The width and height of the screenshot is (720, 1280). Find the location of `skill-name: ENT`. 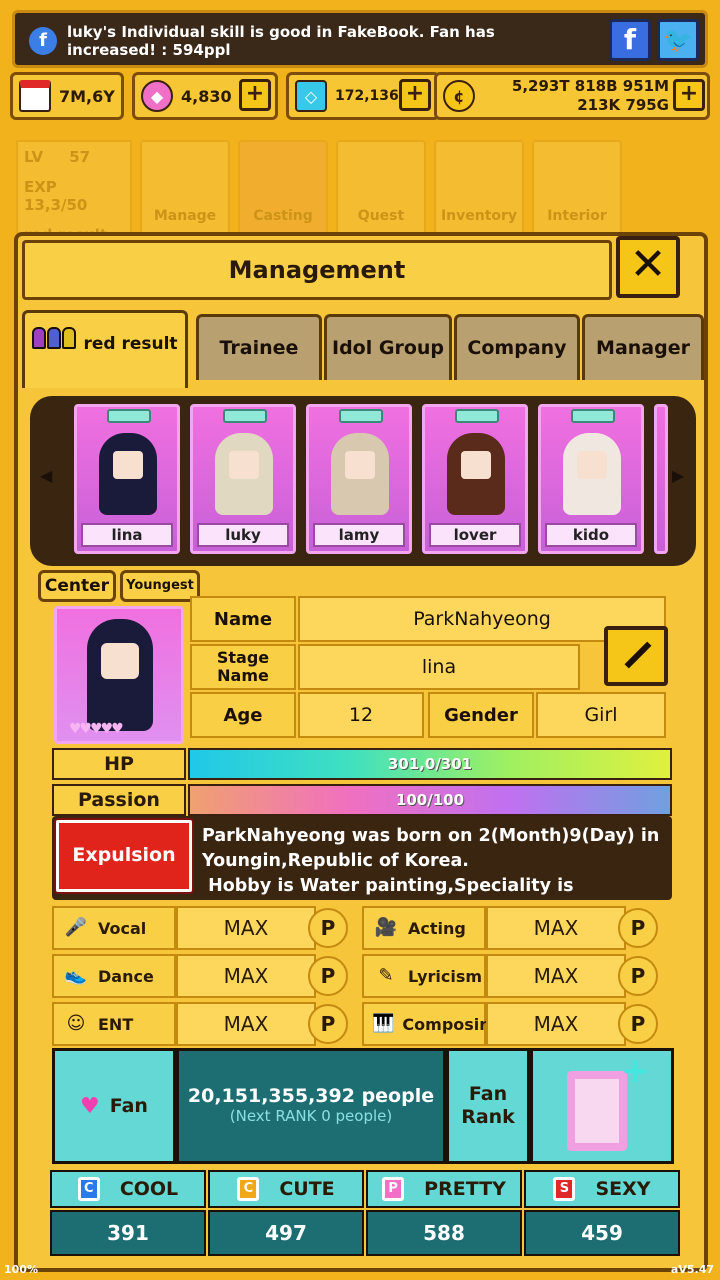

skill-name: ENT is located at coordinates (116, 1024).